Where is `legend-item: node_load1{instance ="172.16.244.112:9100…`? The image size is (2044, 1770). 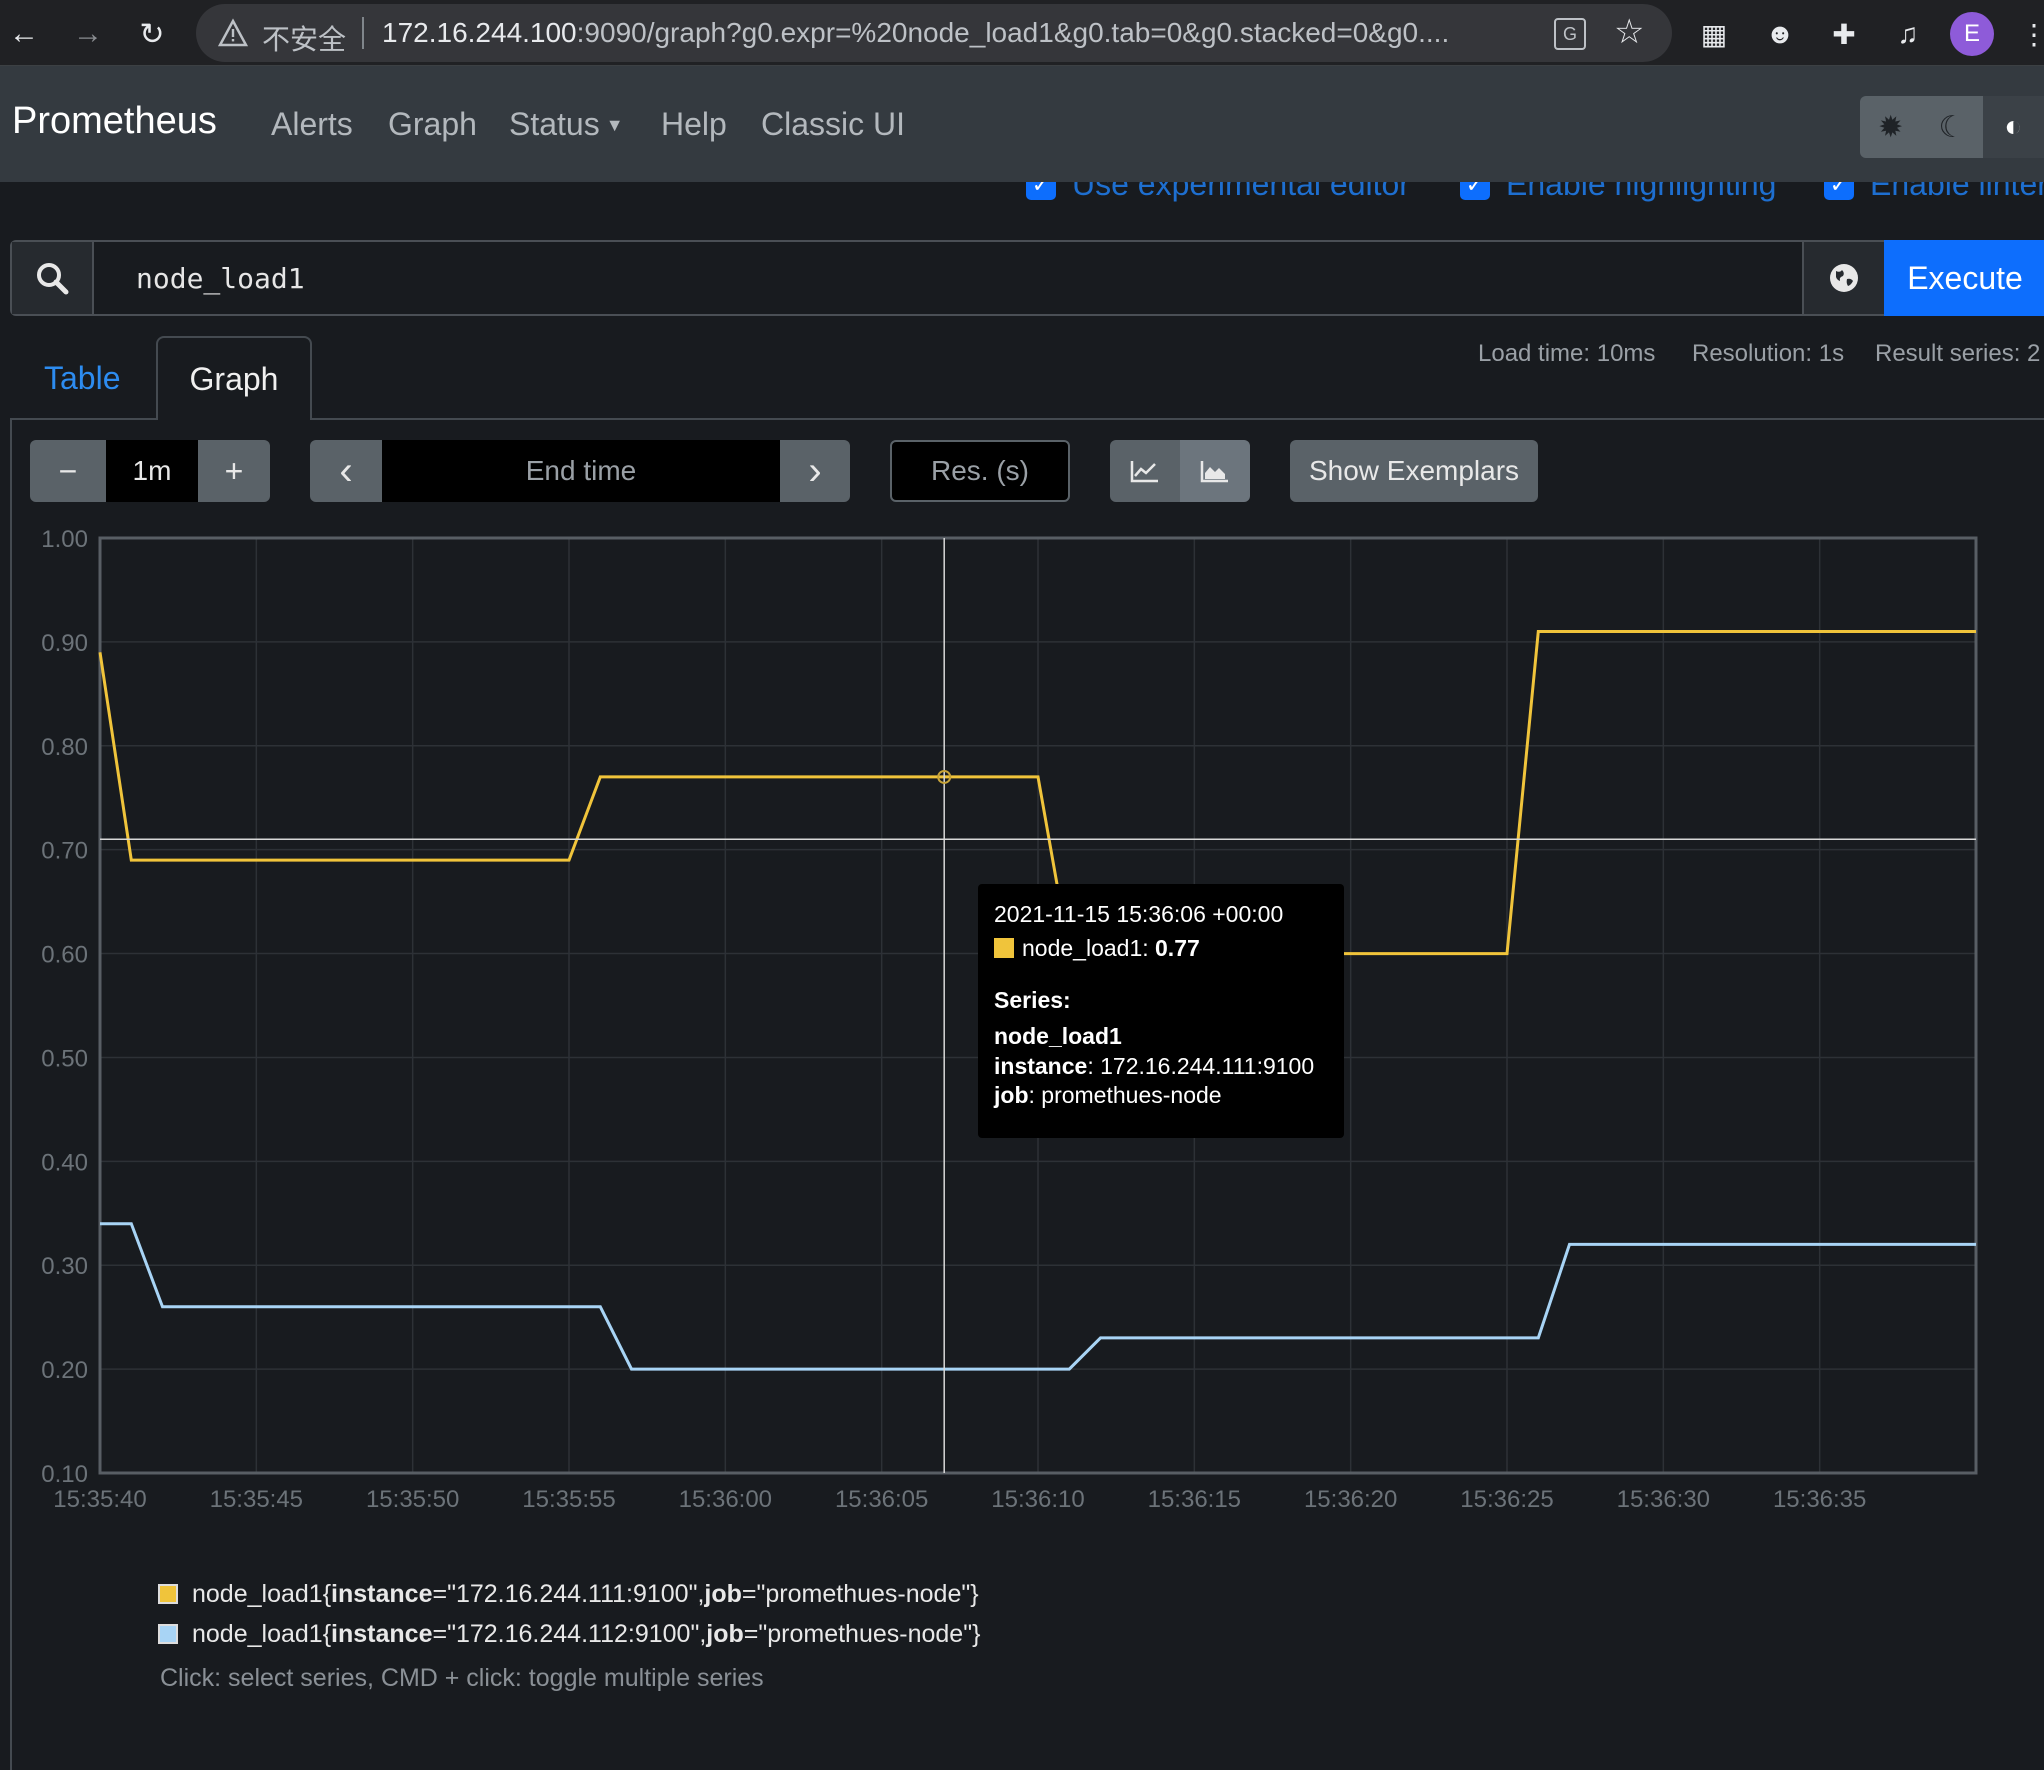
legend-item: node_load1{instance ="172.16.244.112:9100… is located at coordinates (569, 1634).